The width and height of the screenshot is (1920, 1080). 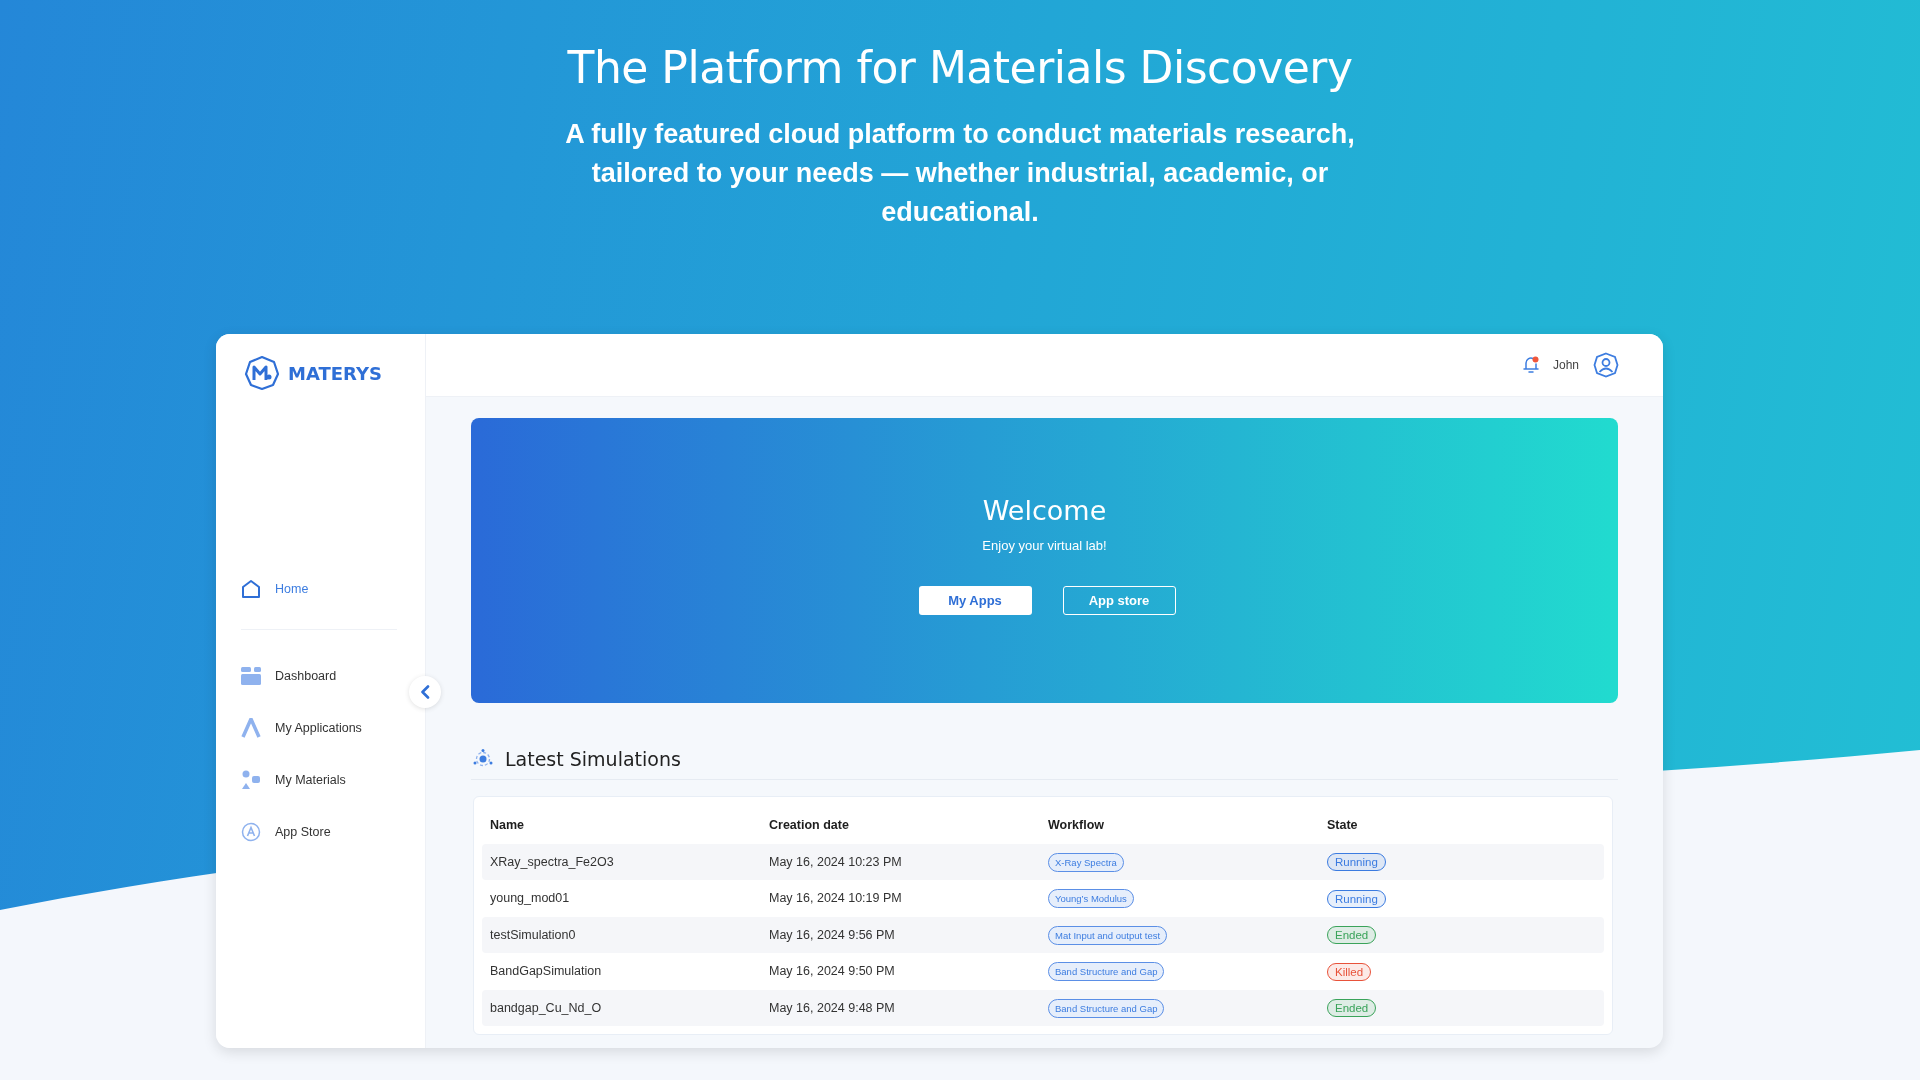 I want to click on column-header: Name, so click(x=508, y=825).